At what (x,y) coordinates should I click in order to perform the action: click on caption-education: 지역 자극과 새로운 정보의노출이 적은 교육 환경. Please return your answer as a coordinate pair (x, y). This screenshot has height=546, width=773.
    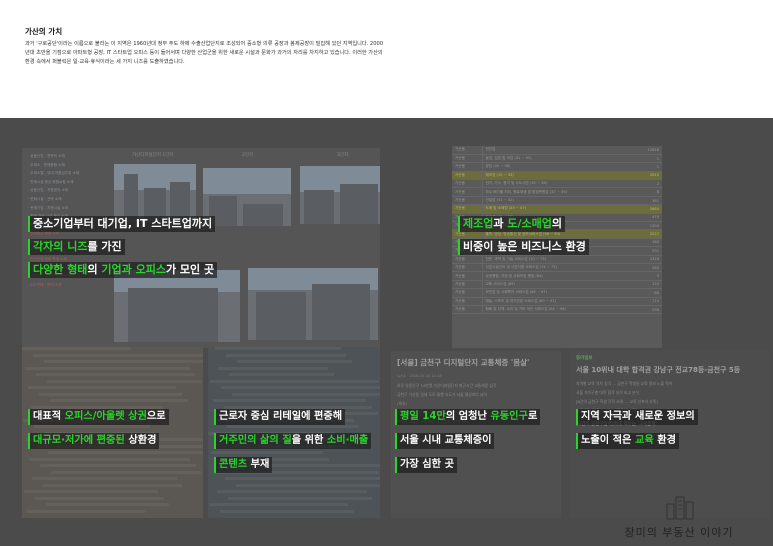
    Looking at the image, I should click on (637, 428).